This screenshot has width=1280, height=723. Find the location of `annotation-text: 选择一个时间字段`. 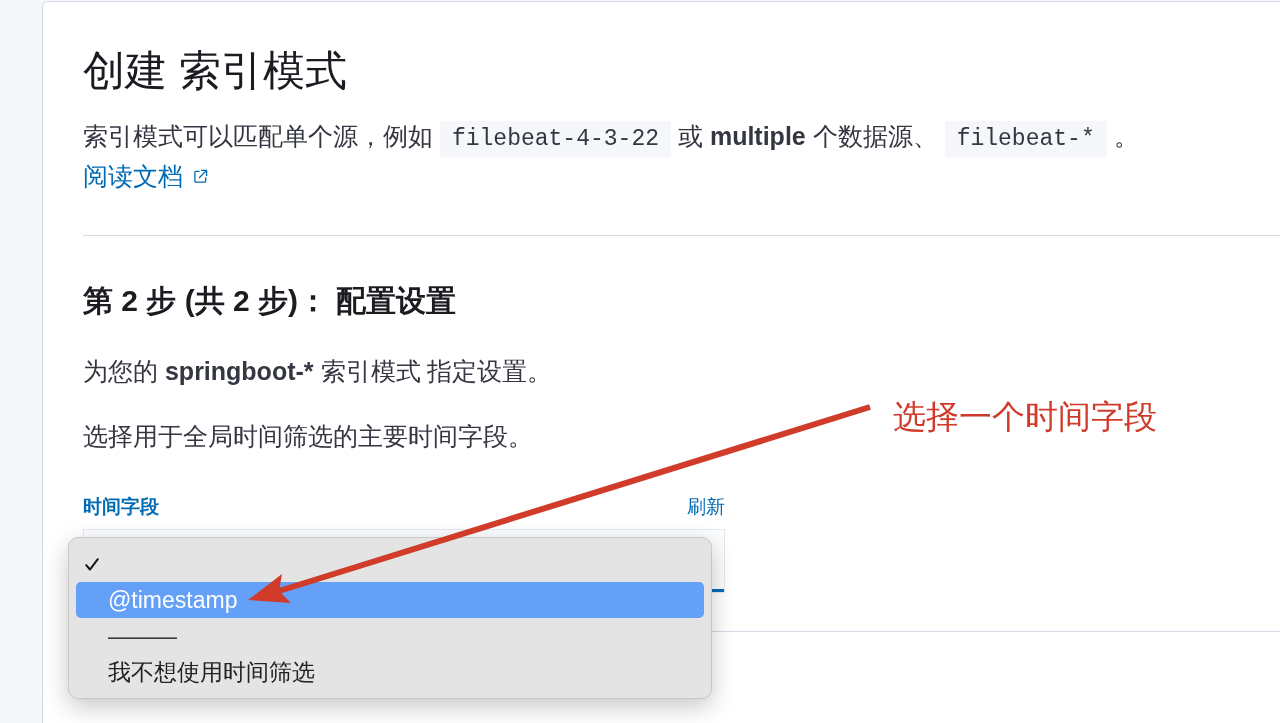

annotation-text: 选择一个时间字段 is located at coordinates (1025, 417).